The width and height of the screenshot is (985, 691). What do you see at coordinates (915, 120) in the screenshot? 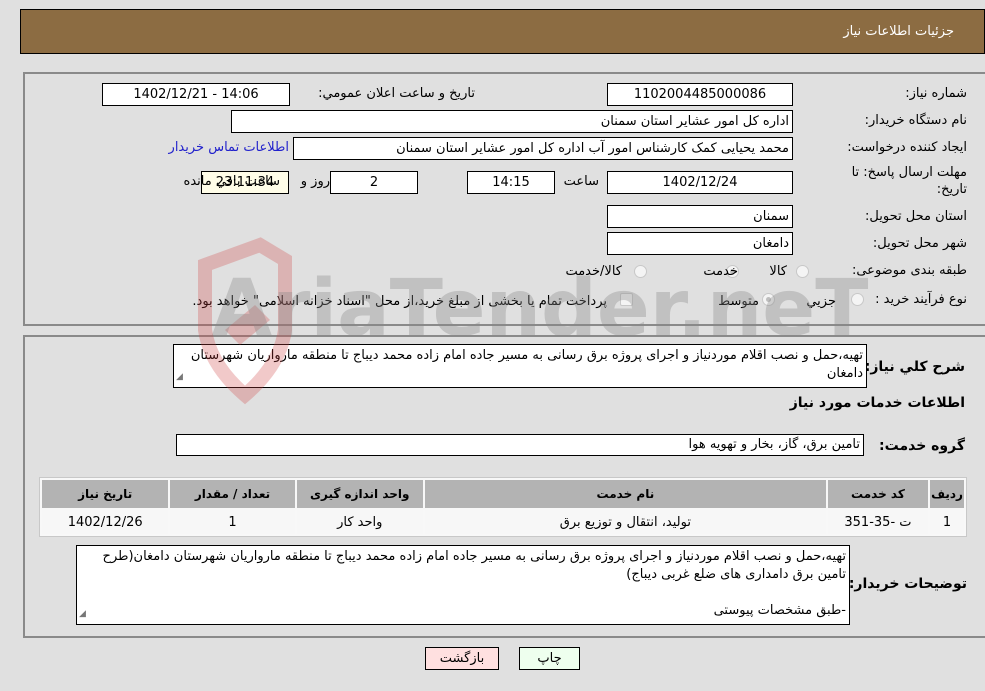
I see `buyer-org-label: نام دستگاه خریدار:` at bounding box center [915, 120].